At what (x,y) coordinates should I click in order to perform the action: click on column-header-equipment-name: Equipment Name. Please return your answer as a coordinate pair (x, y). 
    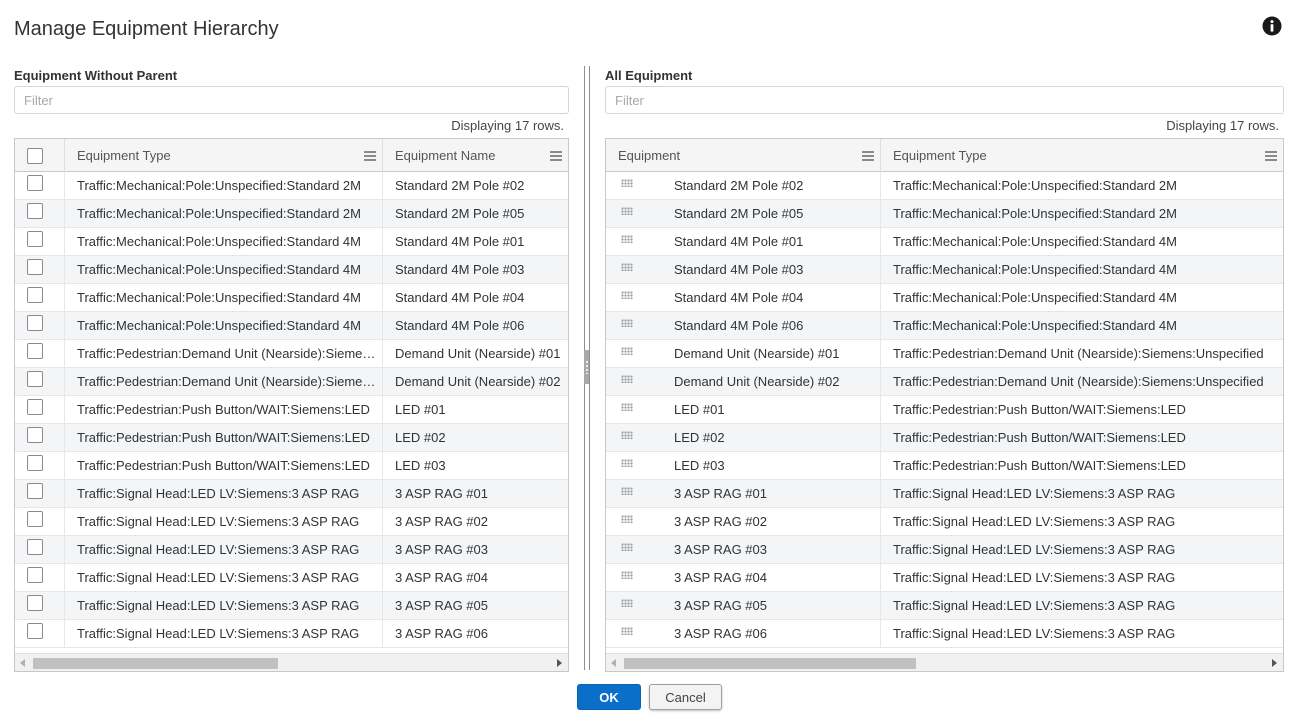
    Looking at the image, I should click on (475, 155).